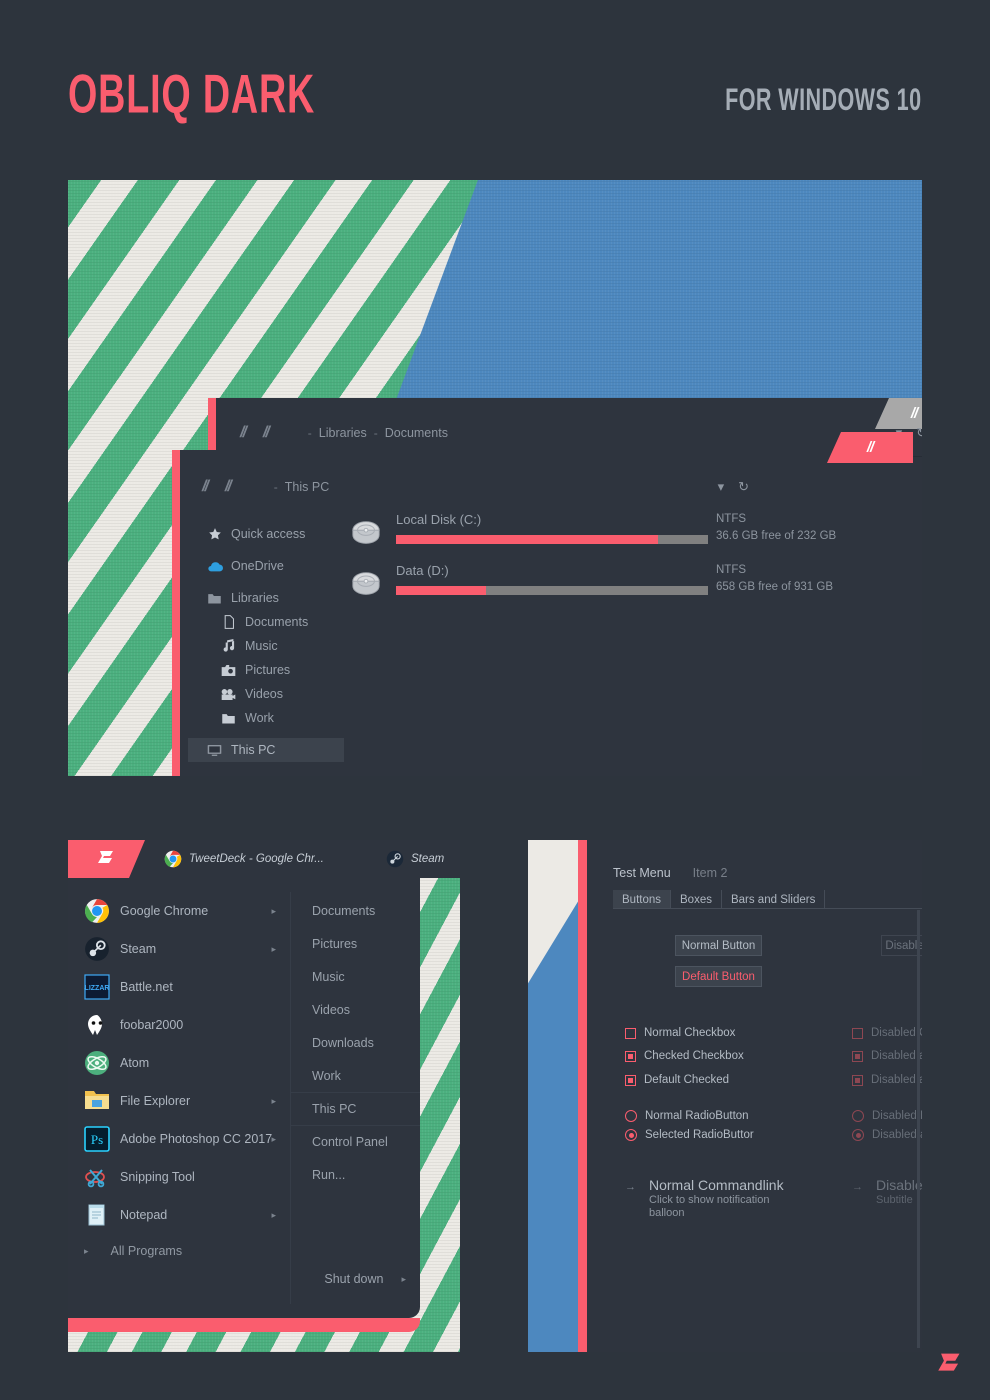 This screenshot has height=1400, width=990. I want to click on brand-logo-icon, so click(949, 1362).